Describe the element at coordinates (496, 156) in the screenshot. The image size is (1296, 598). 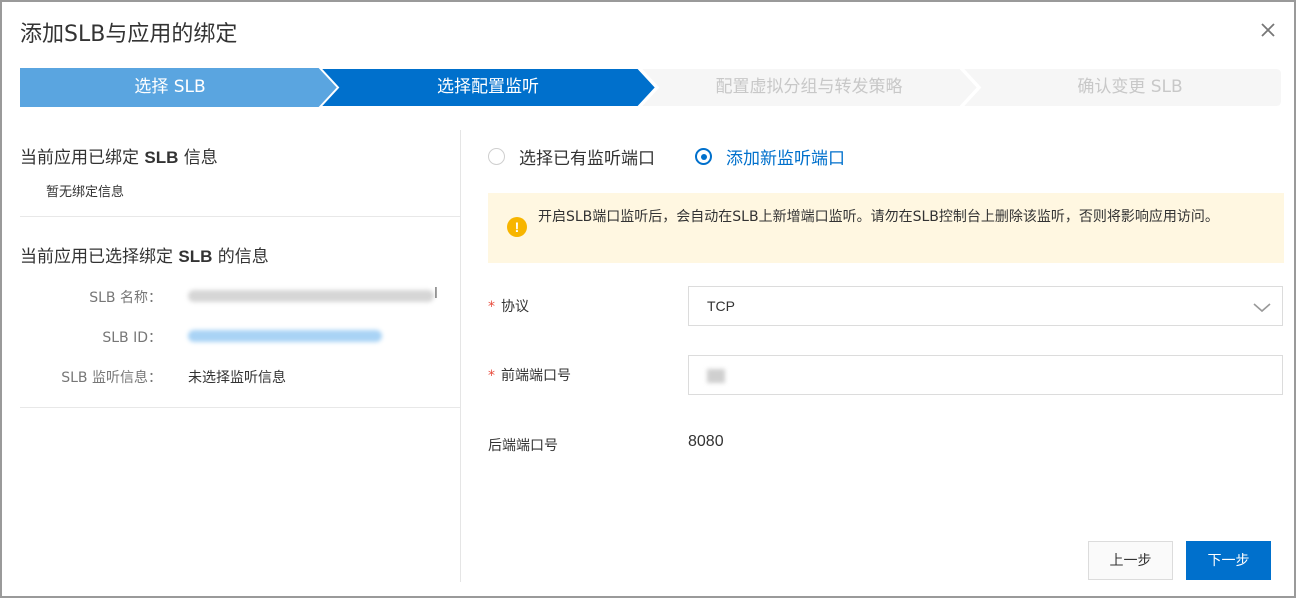
I see `radio-unchecked-icon` at that location.